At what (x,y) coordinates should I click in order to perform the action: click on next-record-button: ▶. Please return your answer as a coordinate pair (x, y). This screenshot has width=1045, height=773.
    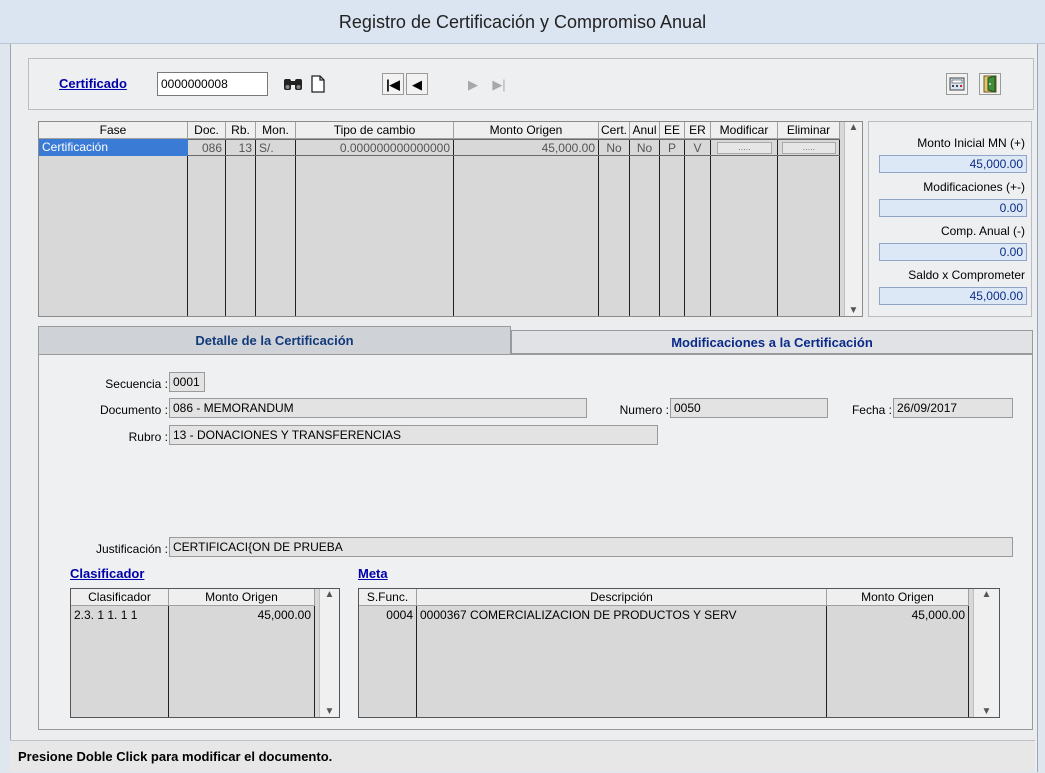
    Looking at the image, I should click on (473, 84).